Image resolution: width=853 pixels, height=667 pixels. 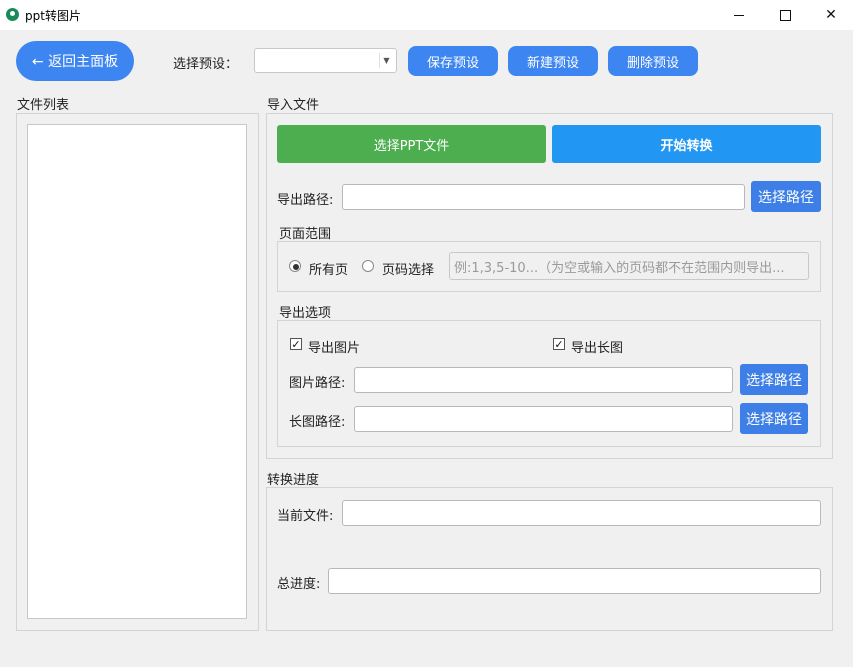 What do you see at coordinates (305, 200) in the screenshot?
I see `export-path-label: 导出路径:` at bounding box center [305, 200].